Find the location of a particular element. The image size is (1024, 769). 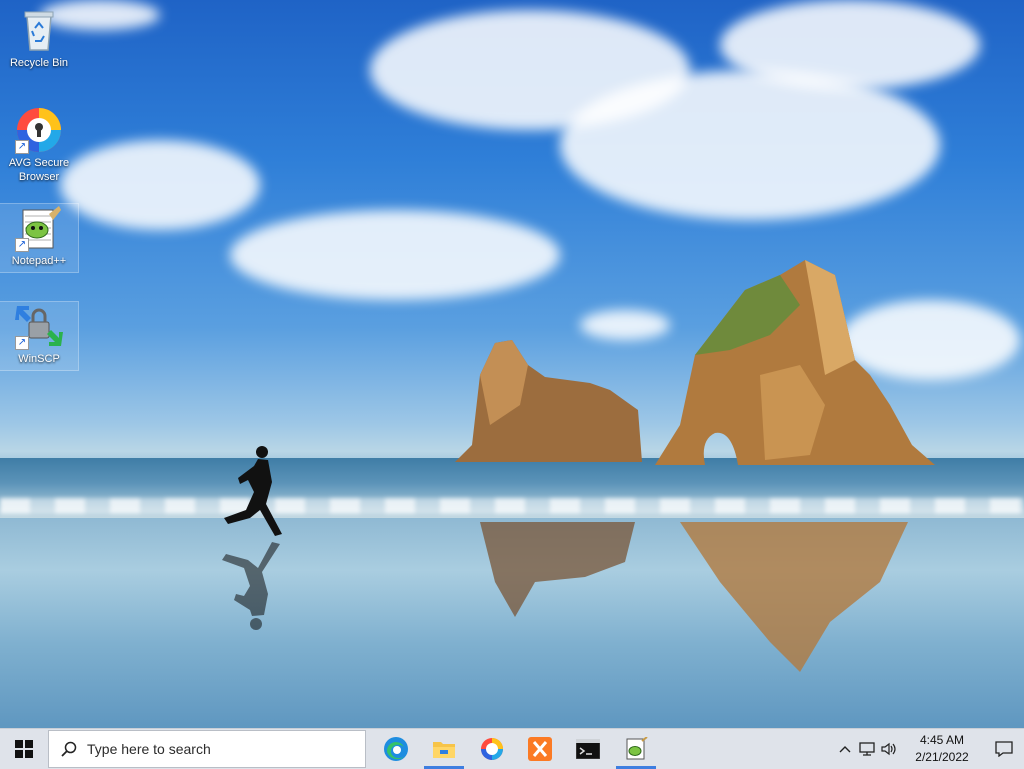

action-center-button is located at coordinates (1004, 749).